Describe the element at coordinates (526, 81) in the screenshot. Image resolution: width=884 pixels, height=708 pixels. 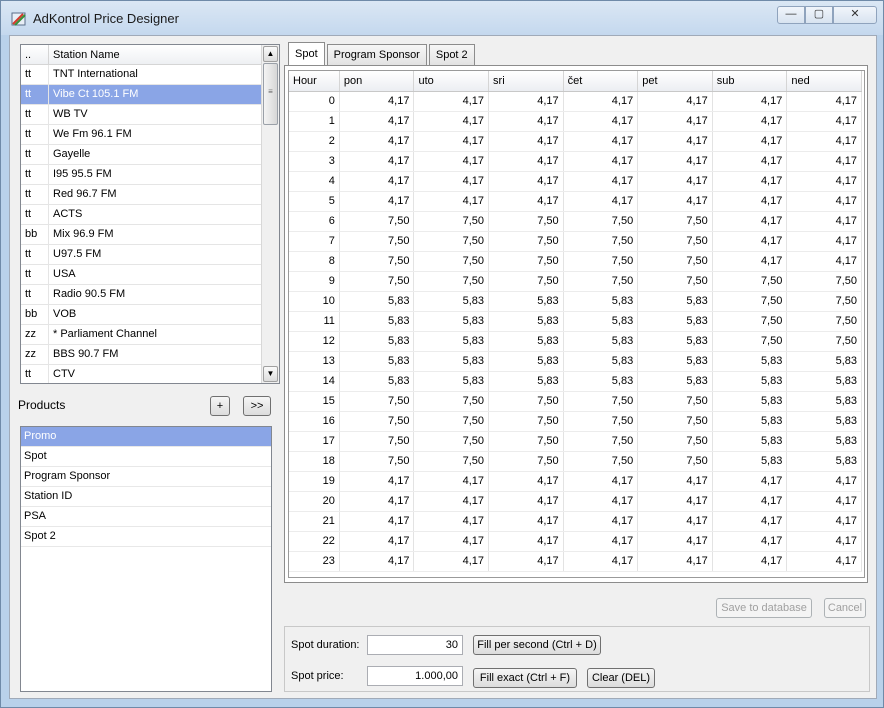
I see `column-header: sri` at that location.